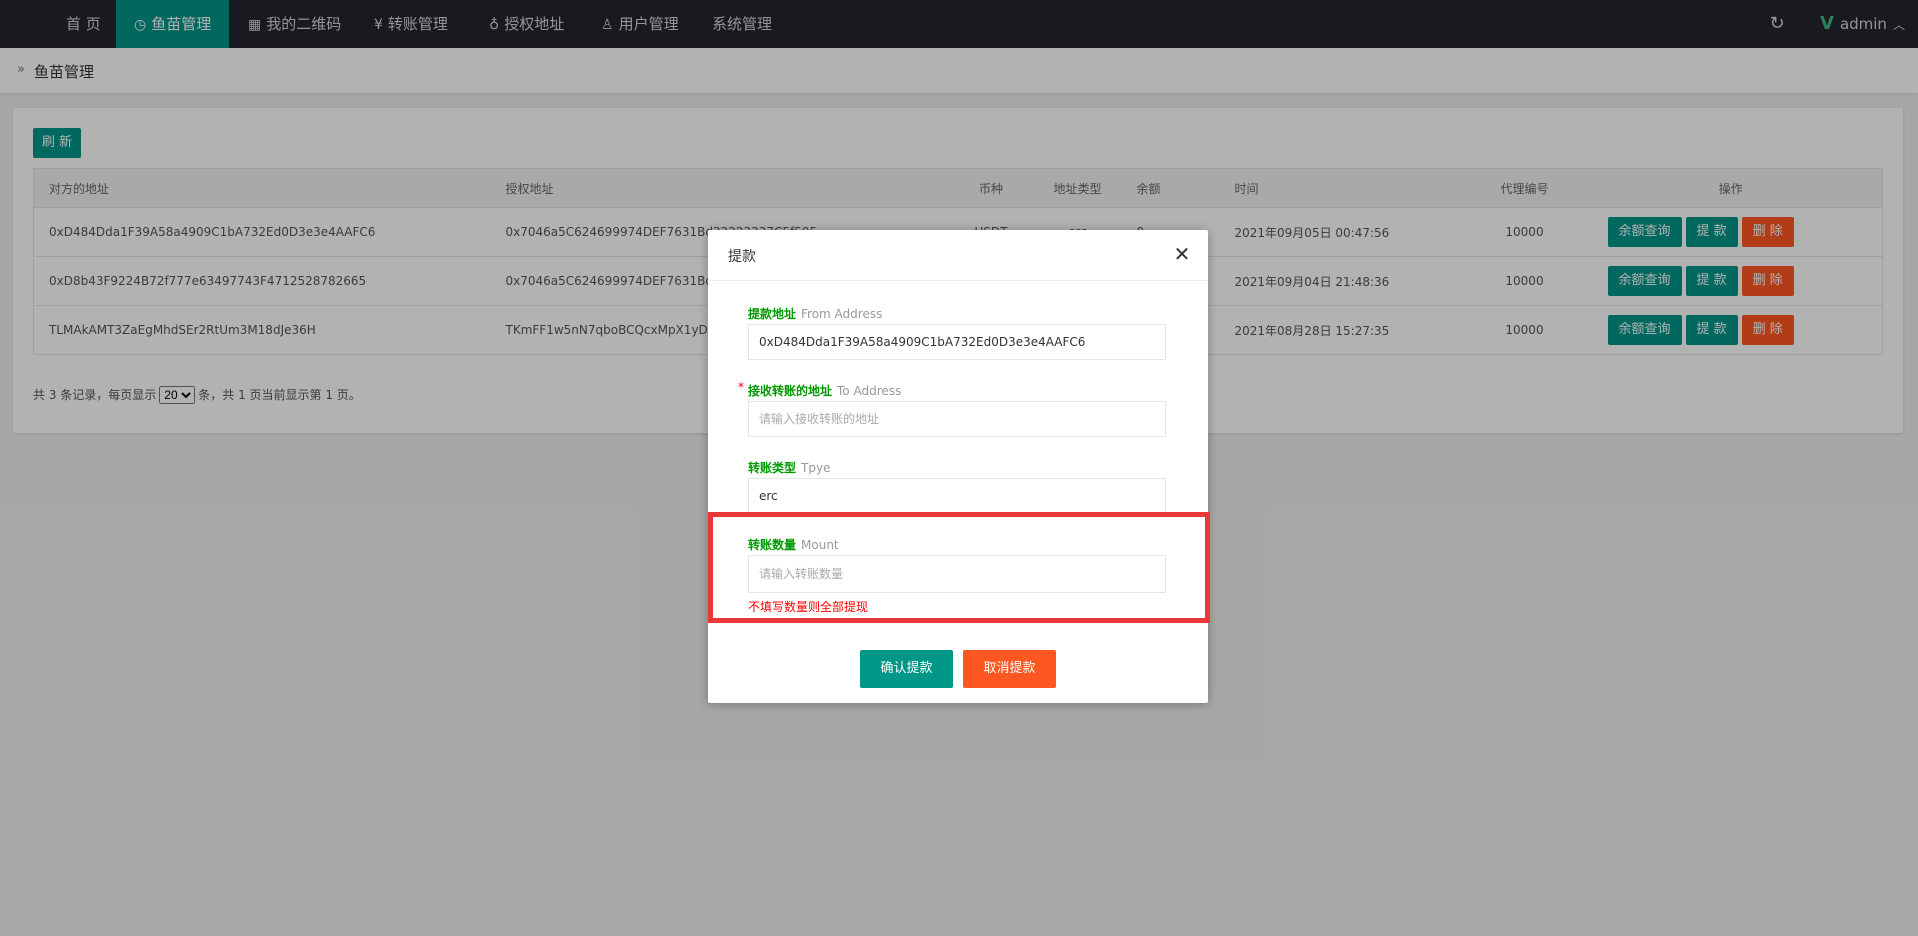 This screenshot has height=936, width=1918. What do you see at coordinates (957, 419) in the screenshot?
I see `to-address-input` at bounding box center [957, 419].